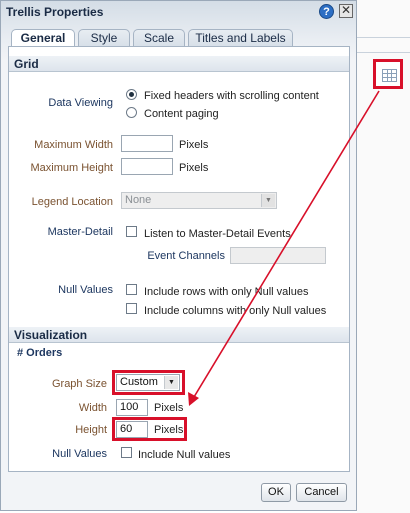  What do you see at coordinates (169, 408) in the screenshot?
I see `width-unit: Pixels` at bounding box center [169, 408].